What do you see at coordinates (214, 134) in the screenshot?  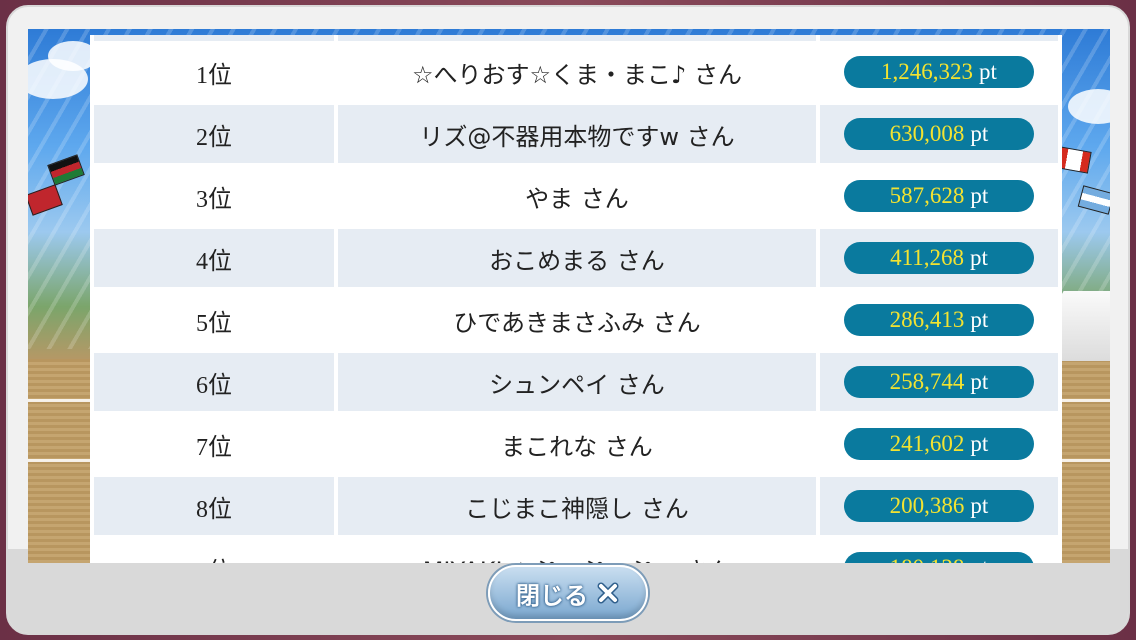 I see `rank-label: 2位` at bounding box center [214, 134].